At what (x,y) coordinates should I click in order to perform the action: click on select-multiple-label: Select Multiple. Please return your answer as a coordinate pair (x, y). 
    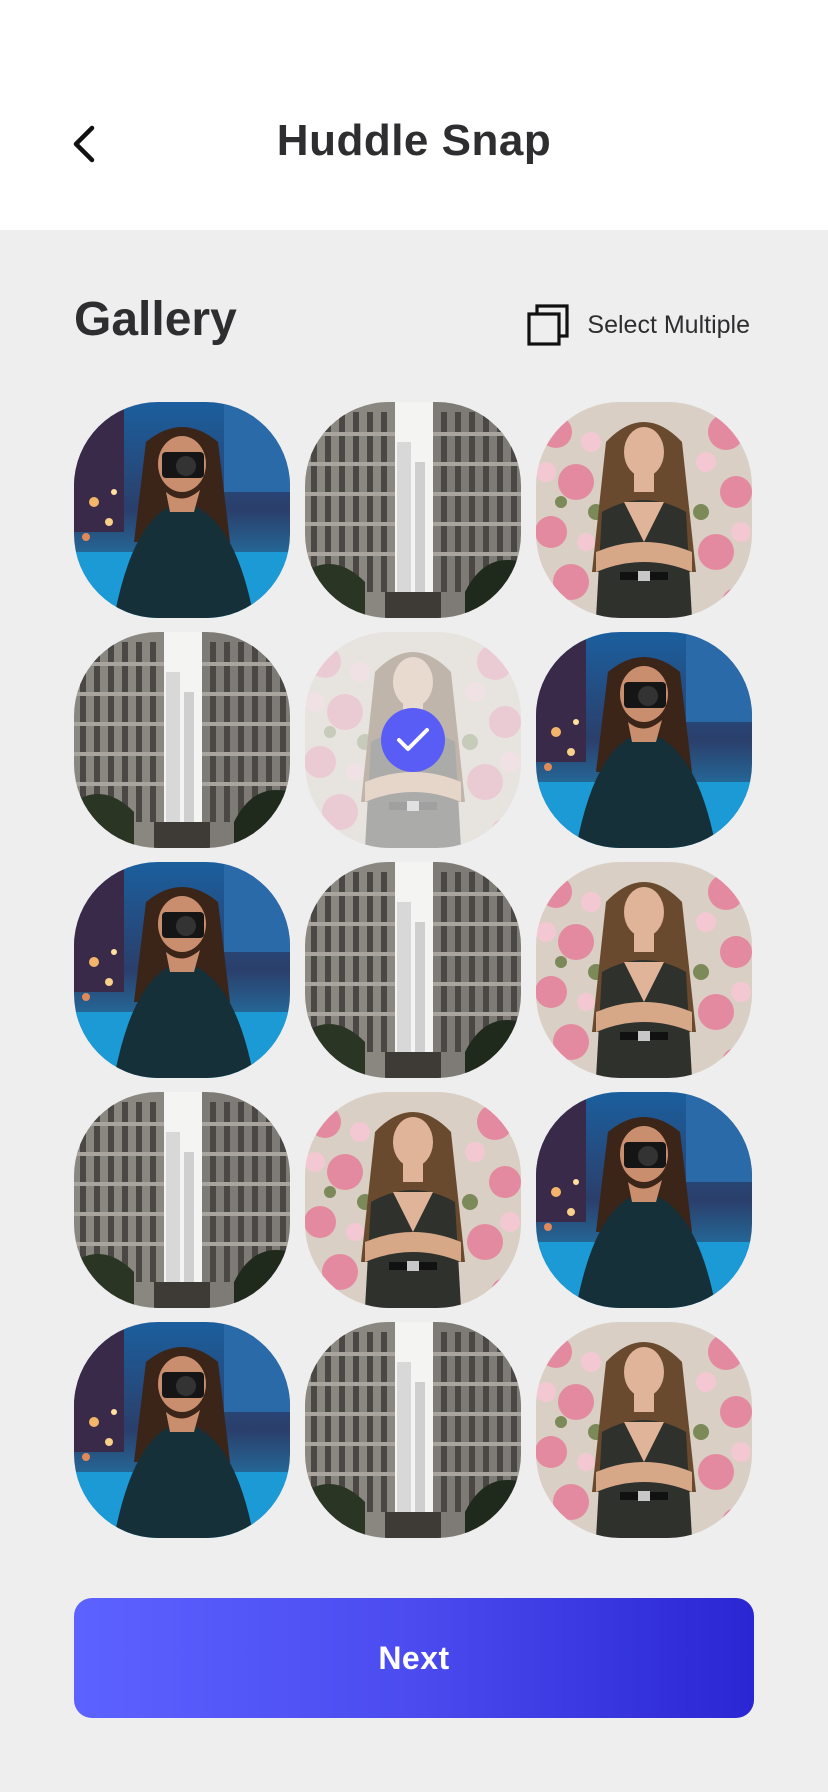
    Looking at the image, I should click on (668, 324).